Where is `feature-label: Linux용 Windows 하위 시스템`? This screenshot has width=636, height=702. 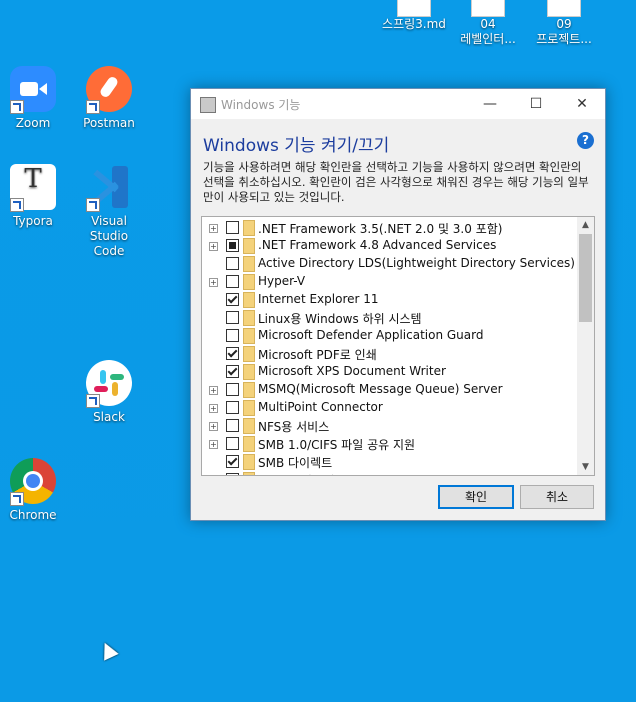
feature-label: Linux용 Windows 하위 시스템 is located at coordinates (340, 319).